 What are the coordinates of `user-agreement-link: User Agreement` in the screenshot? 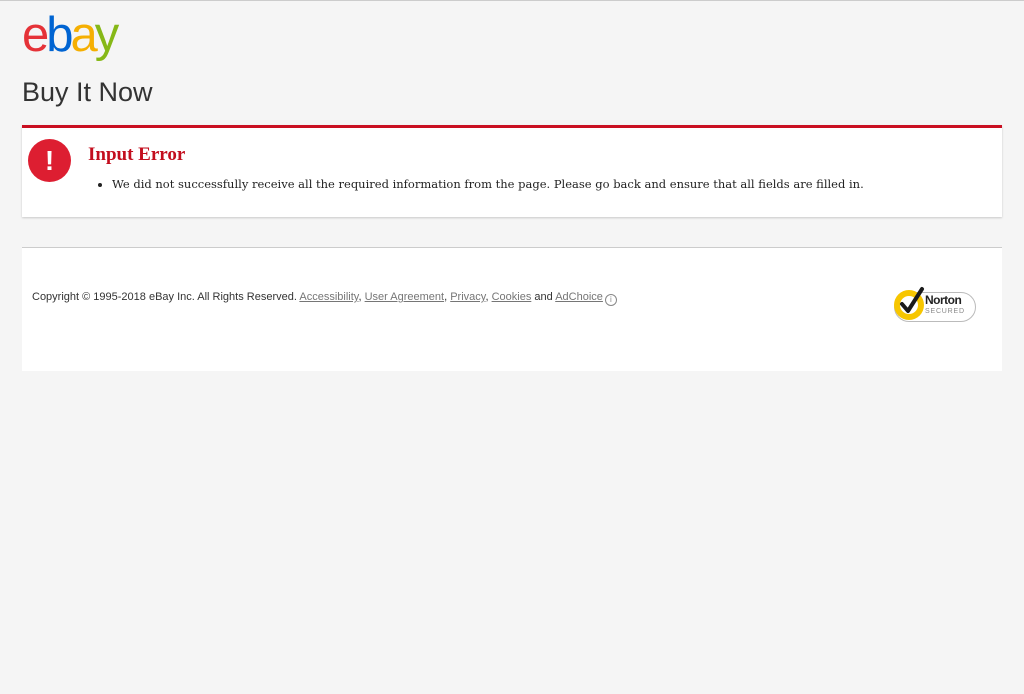 It's located at (404, 297).